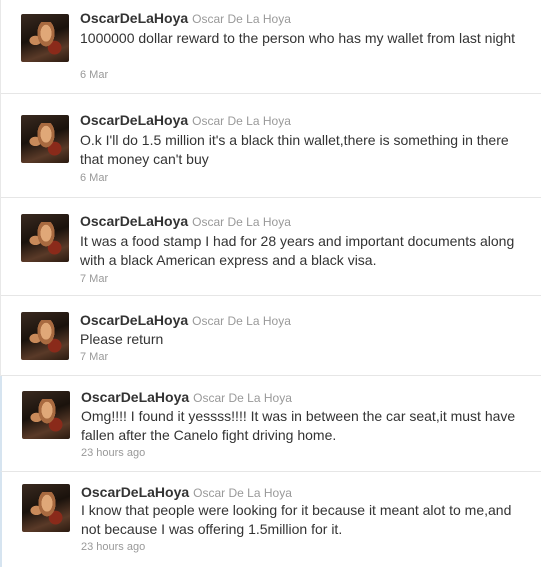 This screenshot has width=541, height=567. Describe the element at coordinates (122, 339) in the screenshot. I see `tweet-text: Please return` at that location.